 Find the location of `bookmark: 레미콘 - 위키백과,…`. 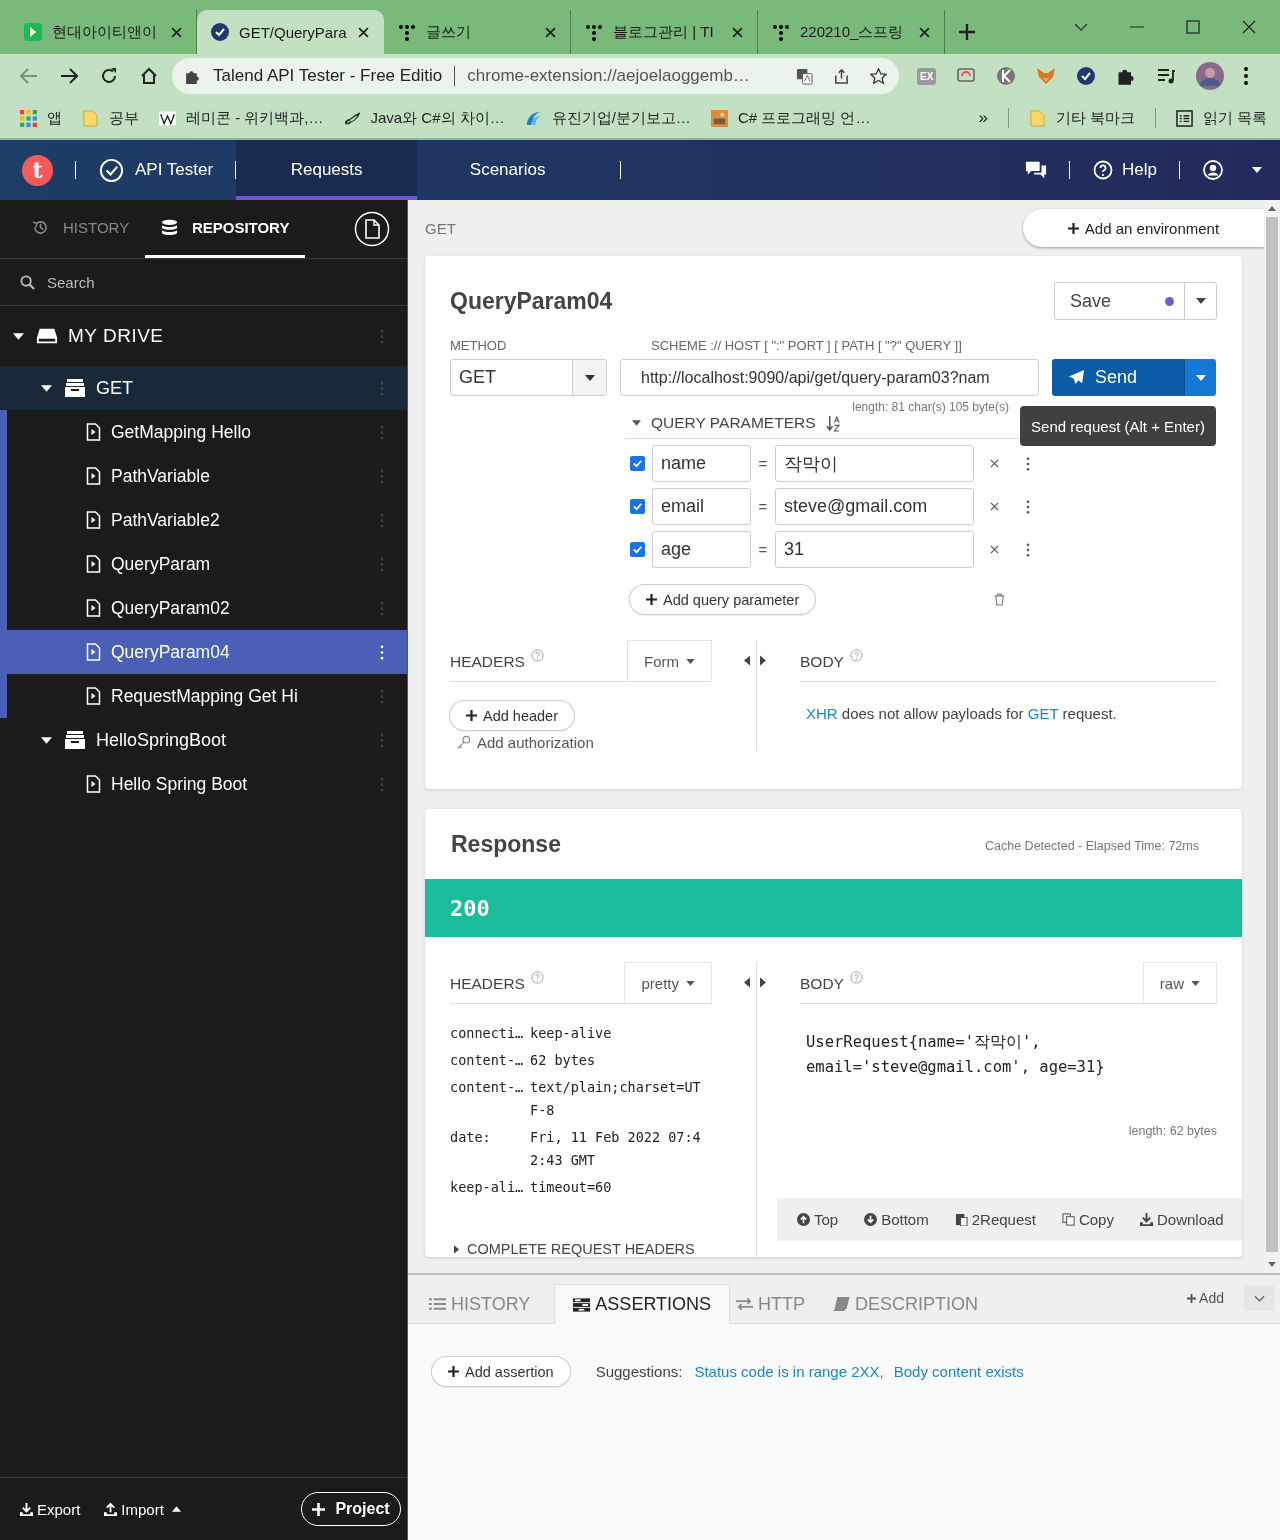

bookmark: 레미콘 - 위키백과,… is located at coordinates (241, 118).